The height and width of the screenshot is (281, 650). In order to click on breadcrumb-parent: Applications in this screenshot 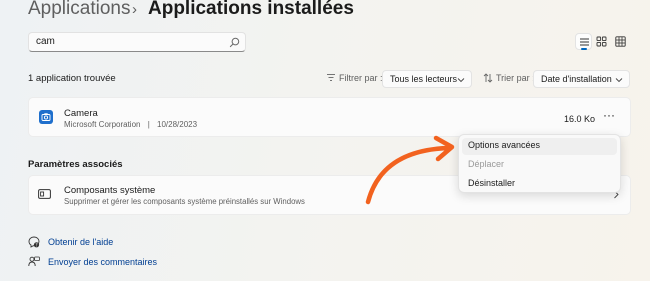, I will do `click(79, 10)`.